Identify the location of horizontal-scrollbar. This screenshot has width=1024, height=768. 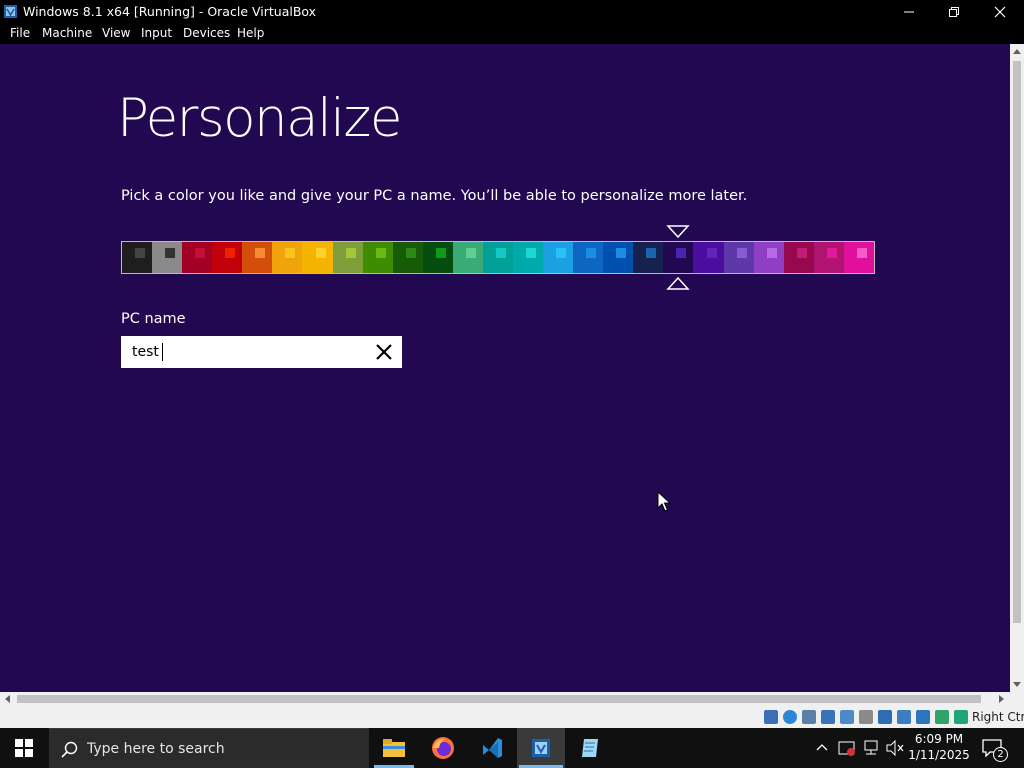
(505, 699).